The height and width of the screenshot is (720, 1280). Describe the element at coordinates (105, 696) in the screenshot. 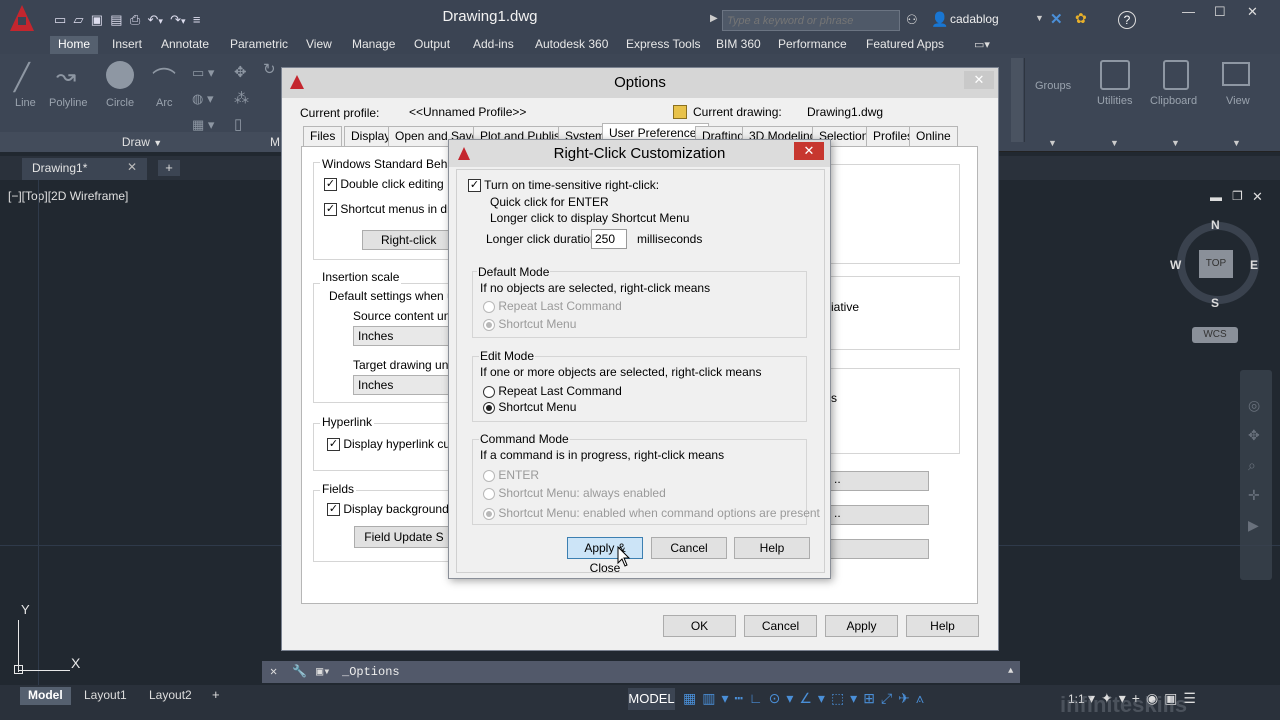

I see `layout-tab-layout1: Layout1` at that location.